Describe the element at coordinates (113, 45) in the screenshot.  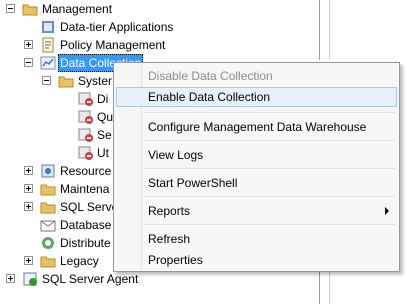
I see `tree-item-label: Policy Management` at that location.